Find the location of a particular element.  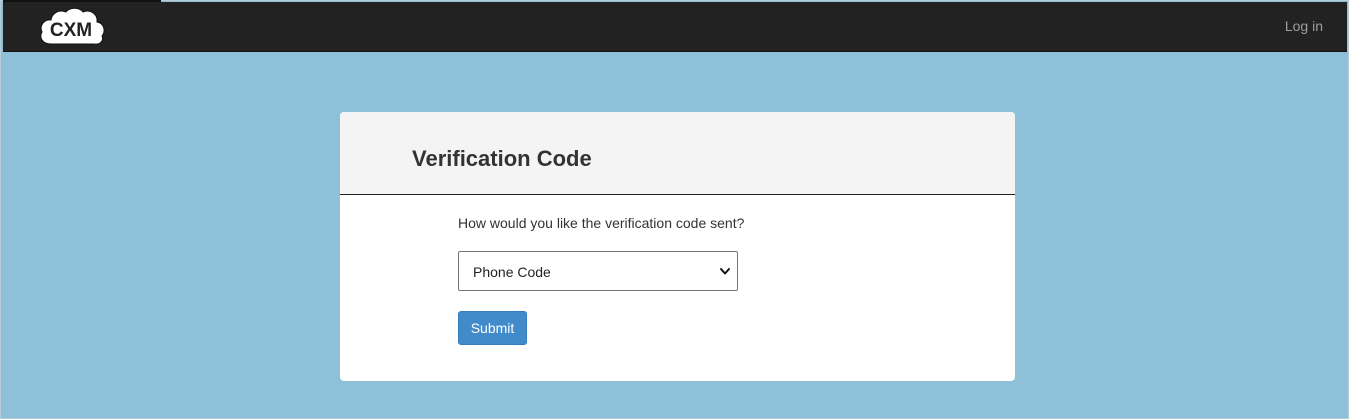

page-title: Verification Code is located at coordinates (502, 158).